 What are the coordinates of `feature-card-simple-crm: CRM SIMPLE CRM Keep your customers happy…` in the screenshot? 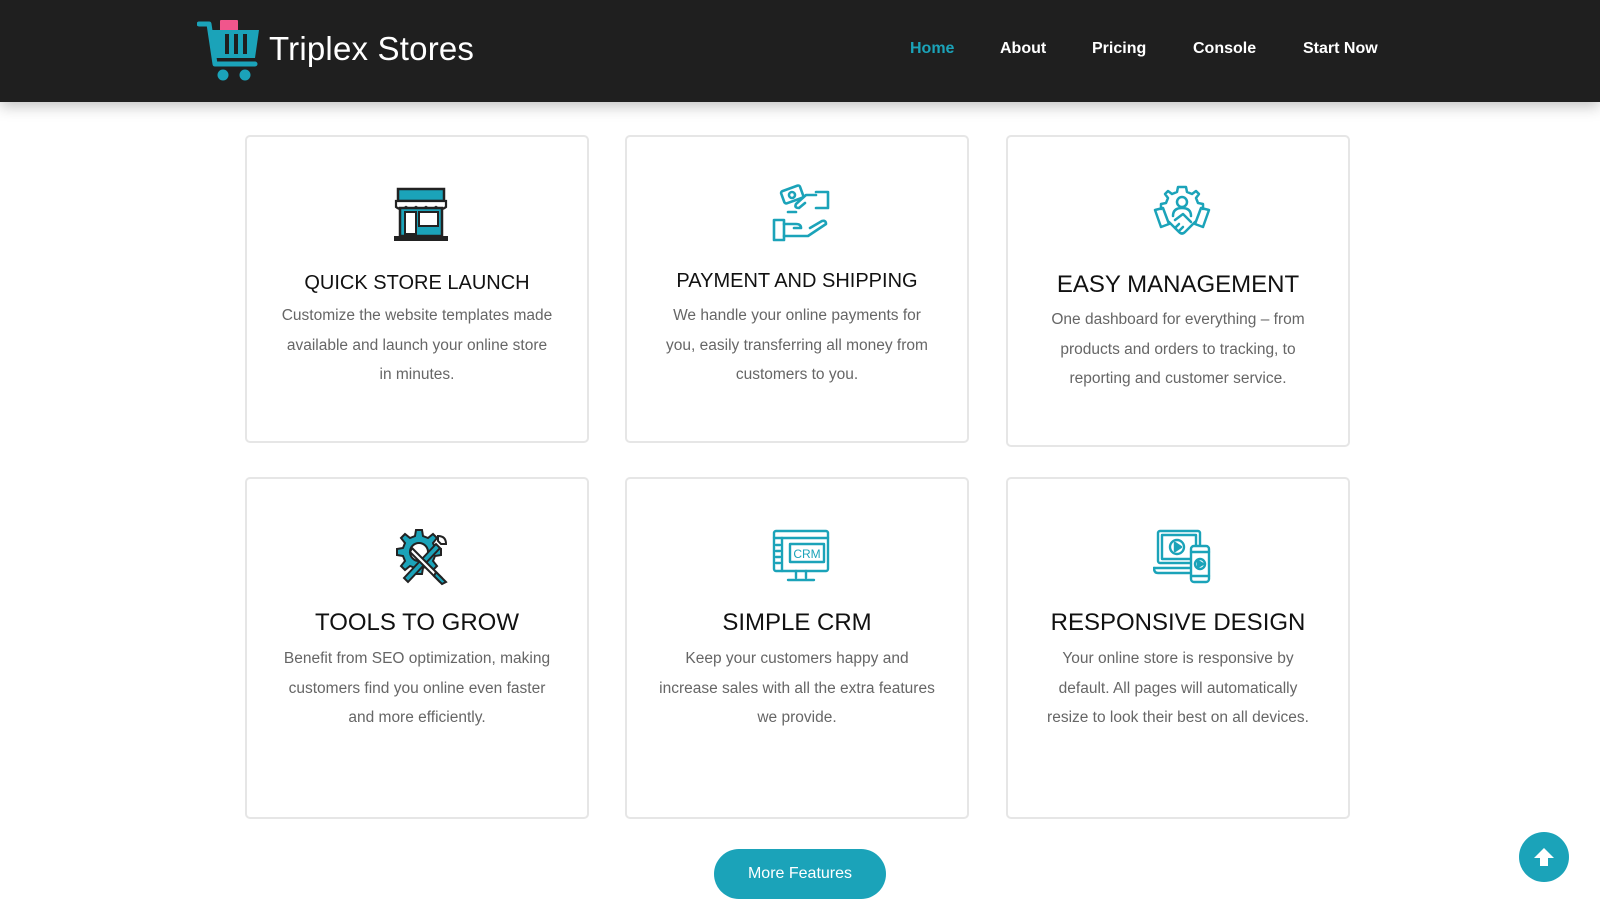 It's located at (797, 648).